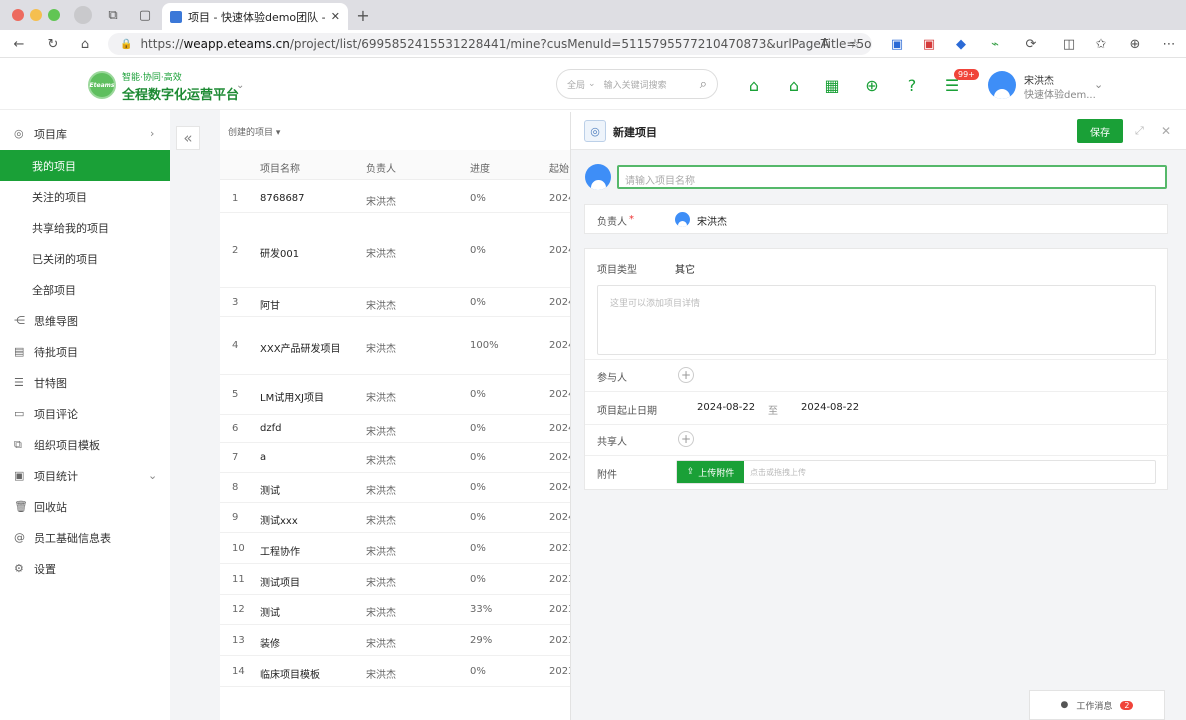  I want to click on table-row: 7 a 宋洪杰 0% 2024, so click(397, 458).